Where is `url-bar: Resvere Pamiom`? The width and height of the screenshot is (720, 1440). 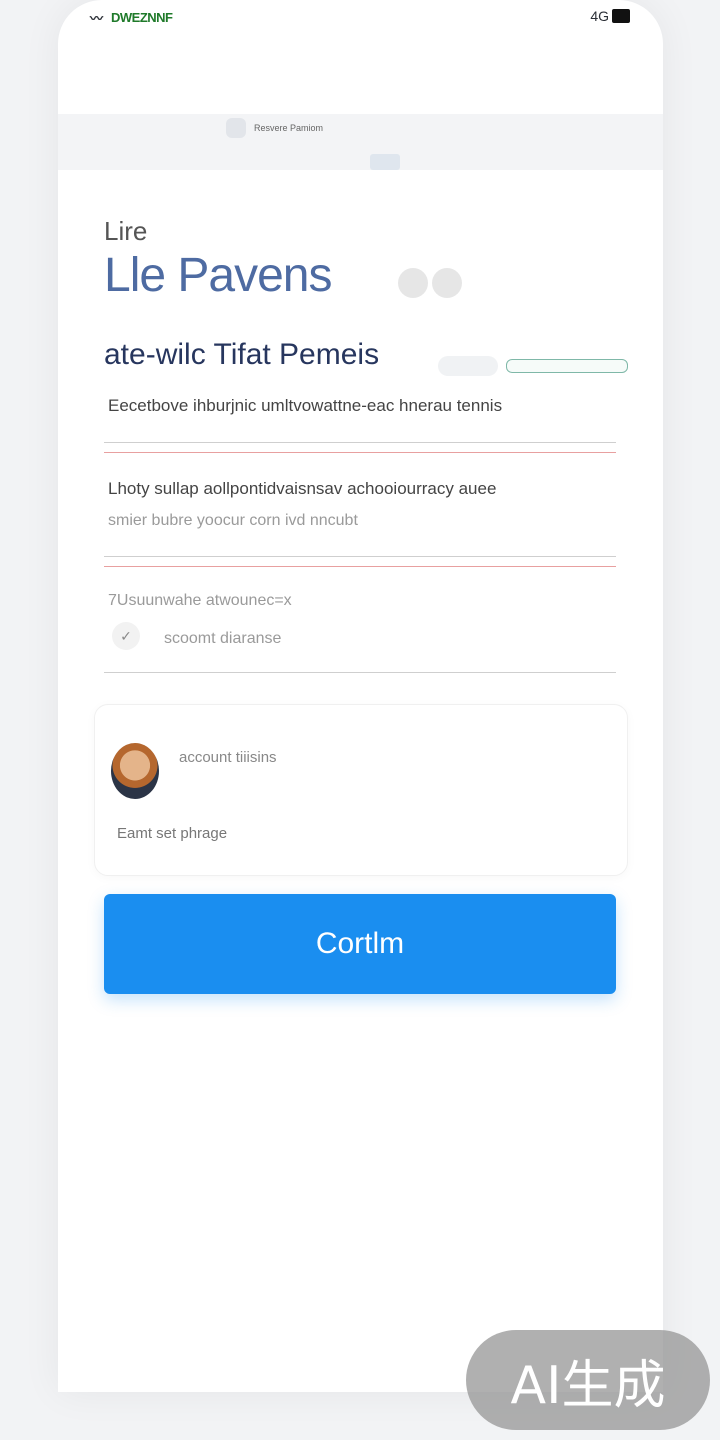
url-bar: Resvere Pamiom is located at coordinates (336, 128).